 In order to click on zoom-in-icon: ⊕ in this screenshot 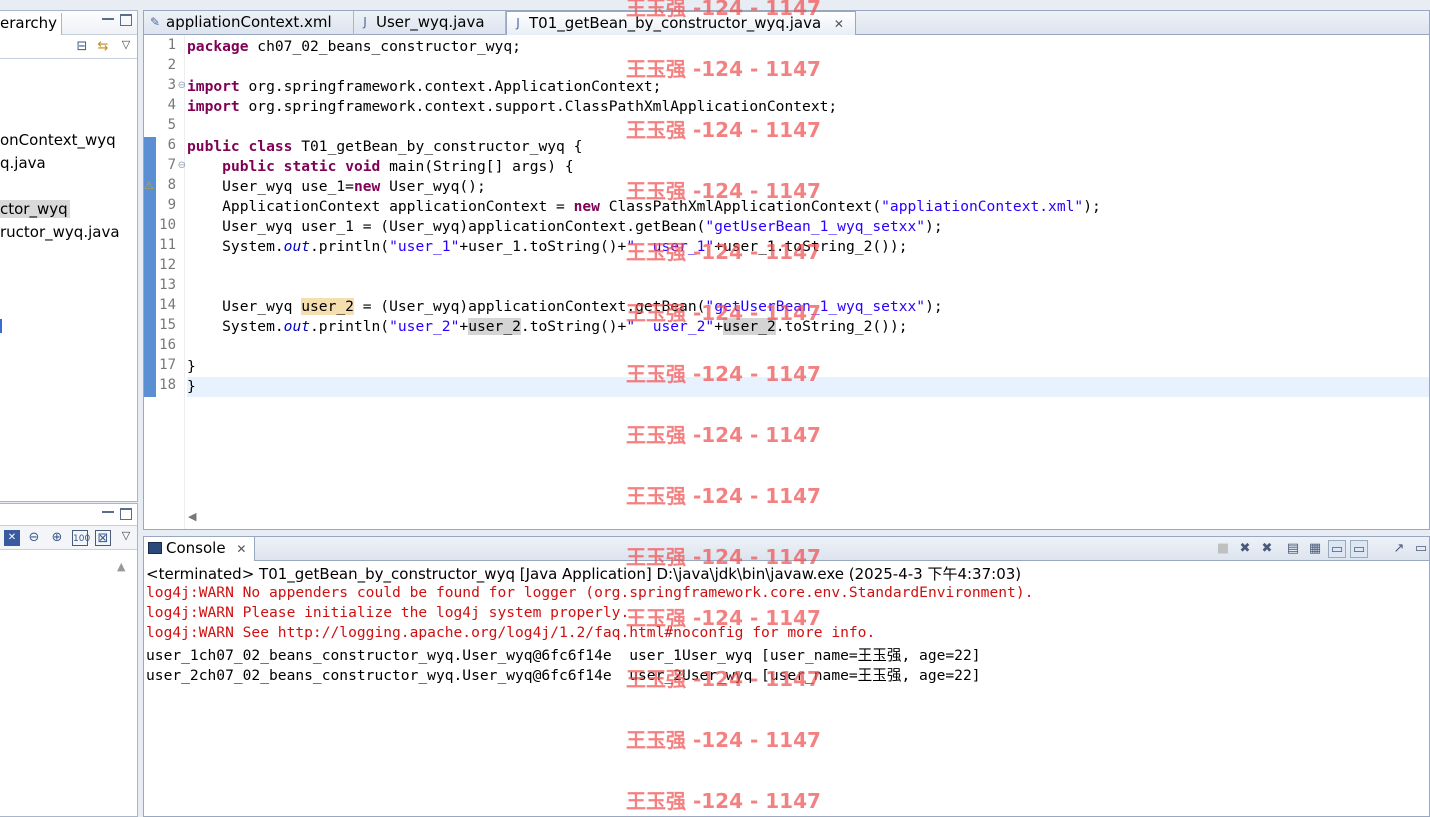, I will do `click(57, 538)`.